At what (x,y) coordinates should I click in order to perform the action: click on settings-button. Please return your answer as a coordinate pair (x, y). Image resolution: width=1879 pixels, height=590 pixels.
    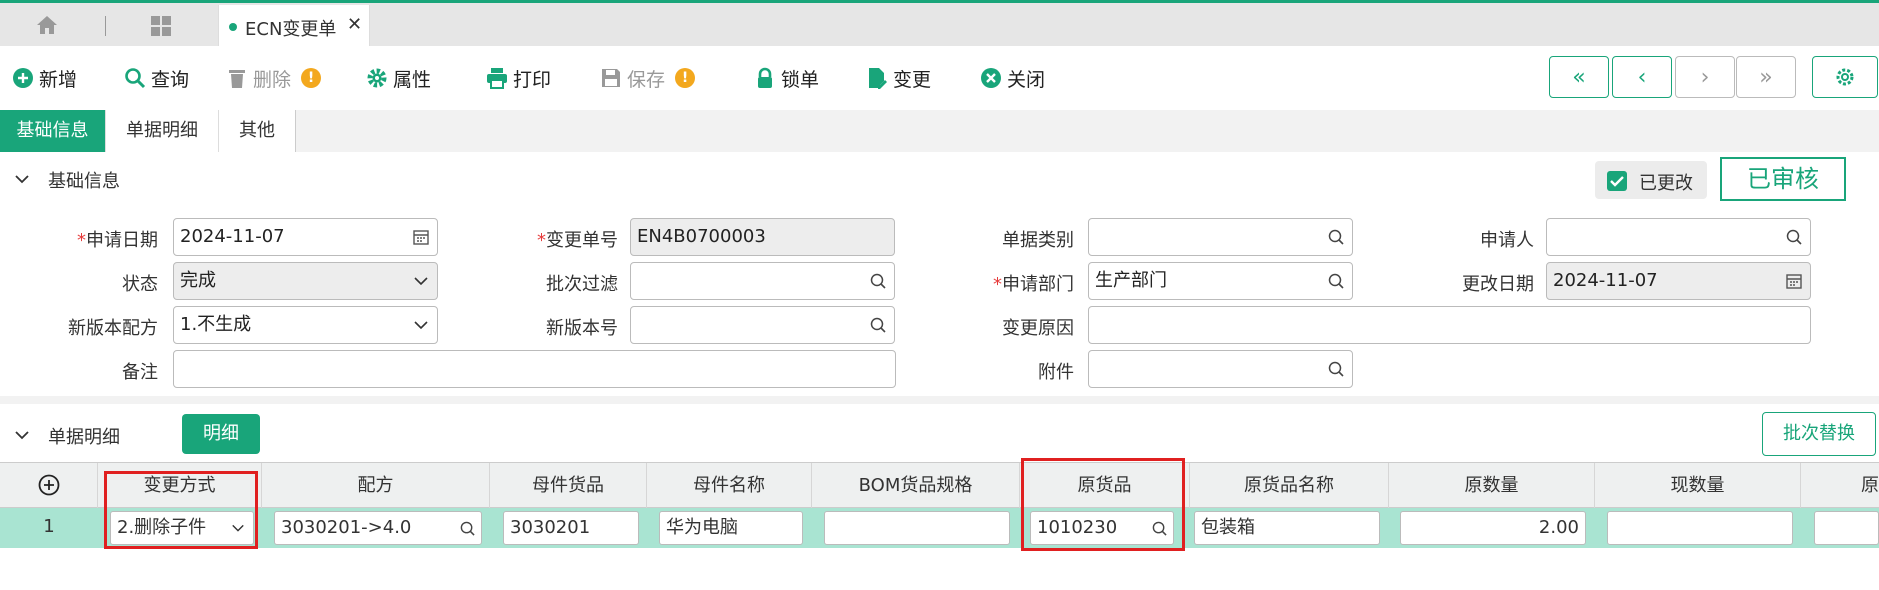
    Looking at the image, I should click on (1845, 77).